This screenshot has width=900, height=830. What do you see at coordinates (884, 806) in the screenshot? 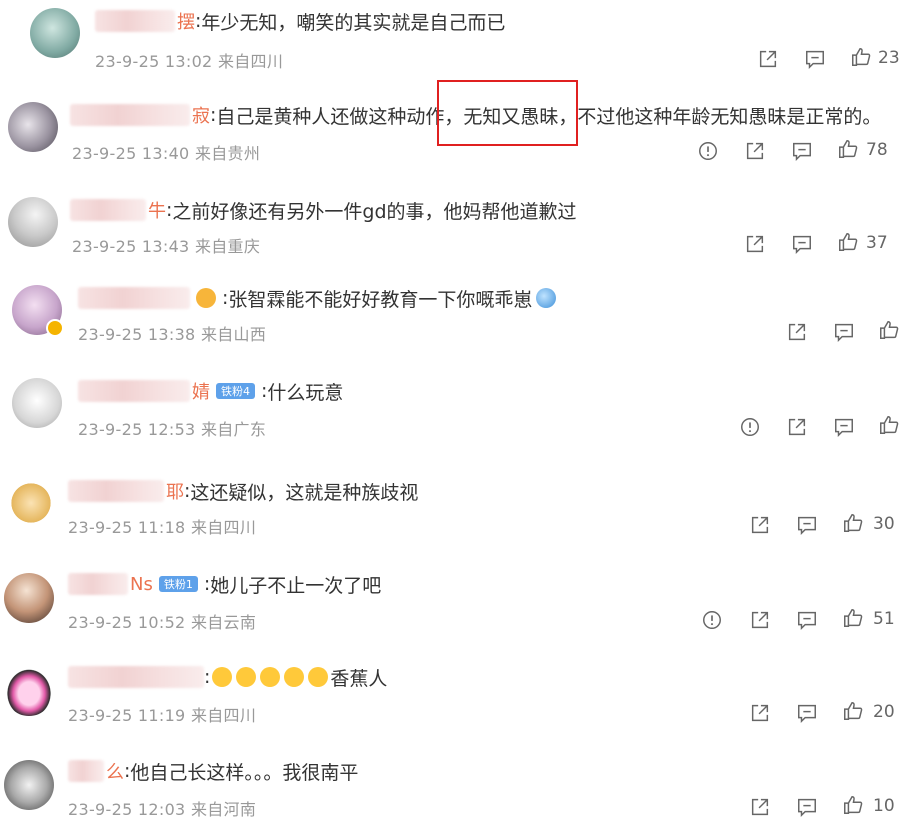
I see `like-count: 10` at bounding box center [884, 806].